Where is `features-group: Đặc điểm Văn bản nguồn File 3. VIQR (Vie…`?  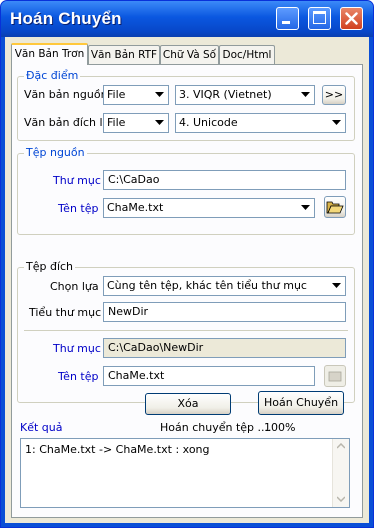
features-group: Đặc điểm Văn bản nguồn File 3. VIQR (Vie… is located at coordinates (186, 105).